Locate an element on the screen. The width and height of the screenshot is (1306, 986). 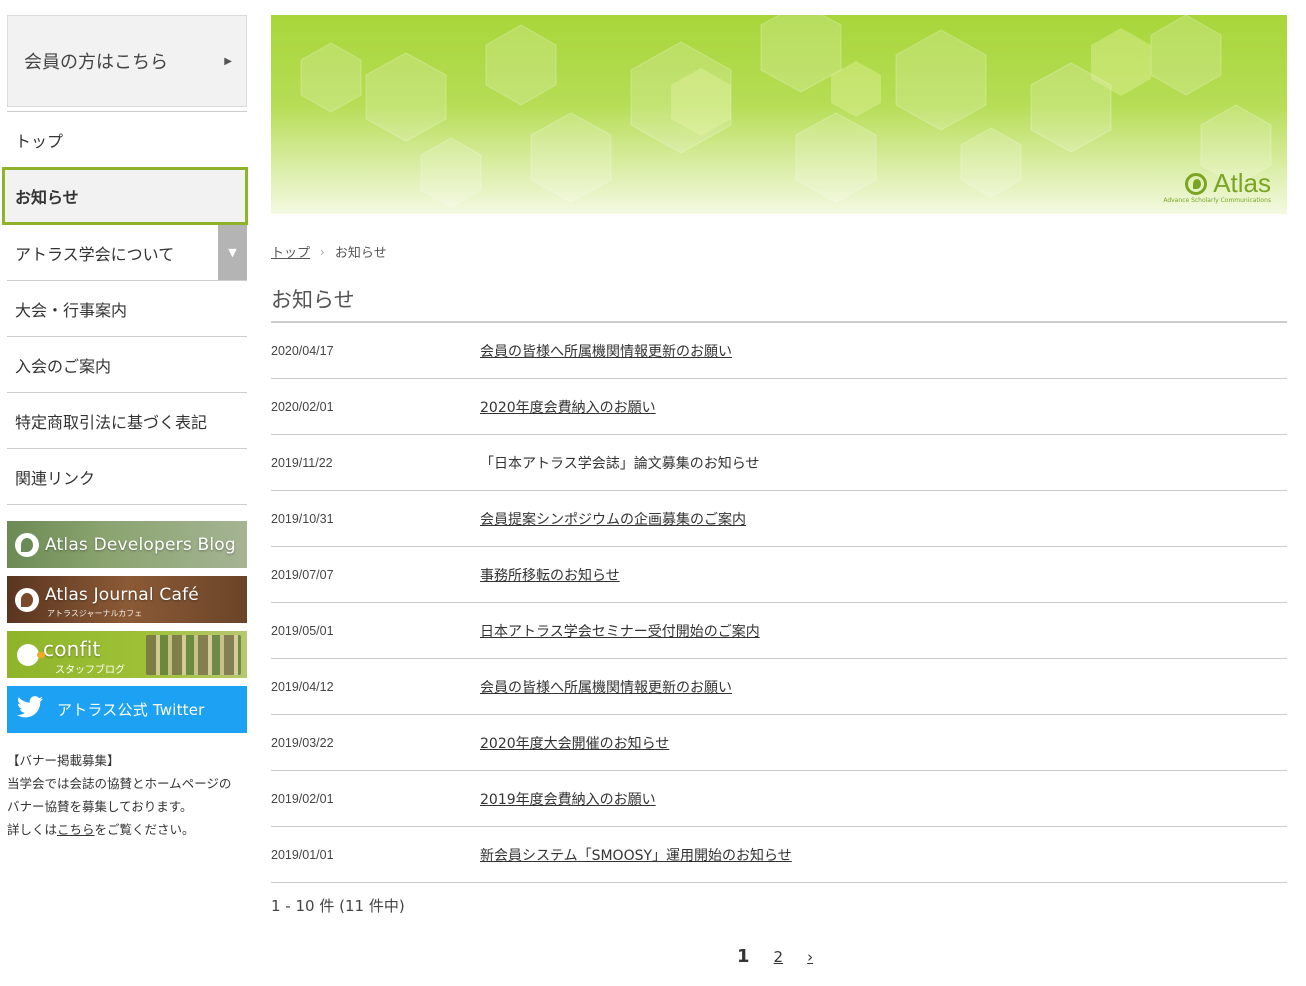
list-item: 2020/02/01 2020年度会費納入のお願い is located at coordinates (779, 407).